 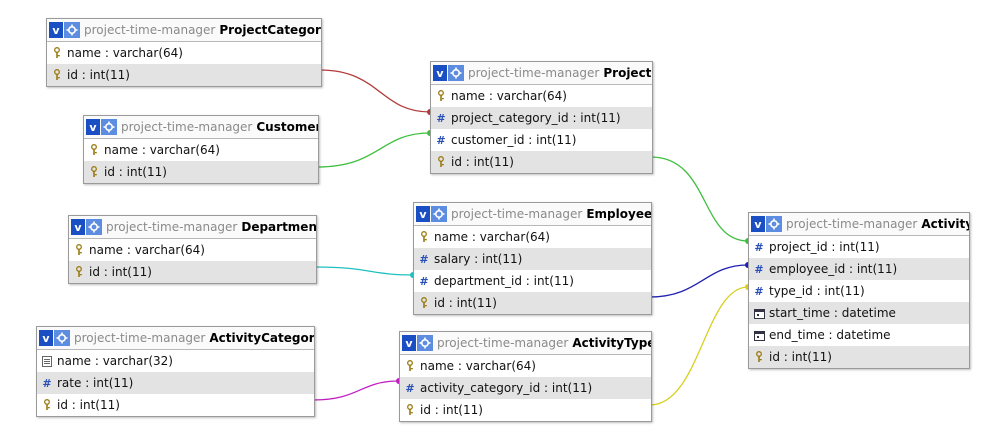 I want to click on column-row: start_time : datetime, so click(x=859, y=313).